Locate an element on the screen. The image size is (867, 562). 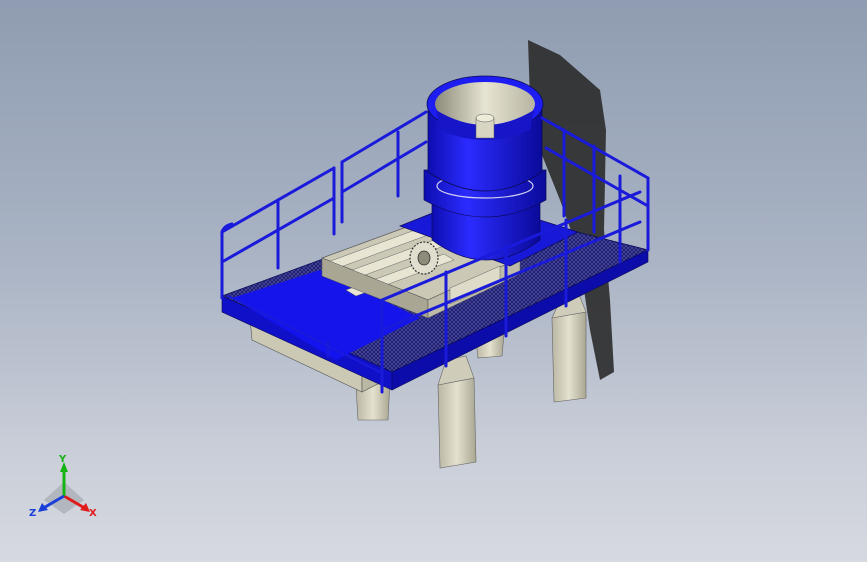
z-axis-label: Z is located at coordinates (32, 513).